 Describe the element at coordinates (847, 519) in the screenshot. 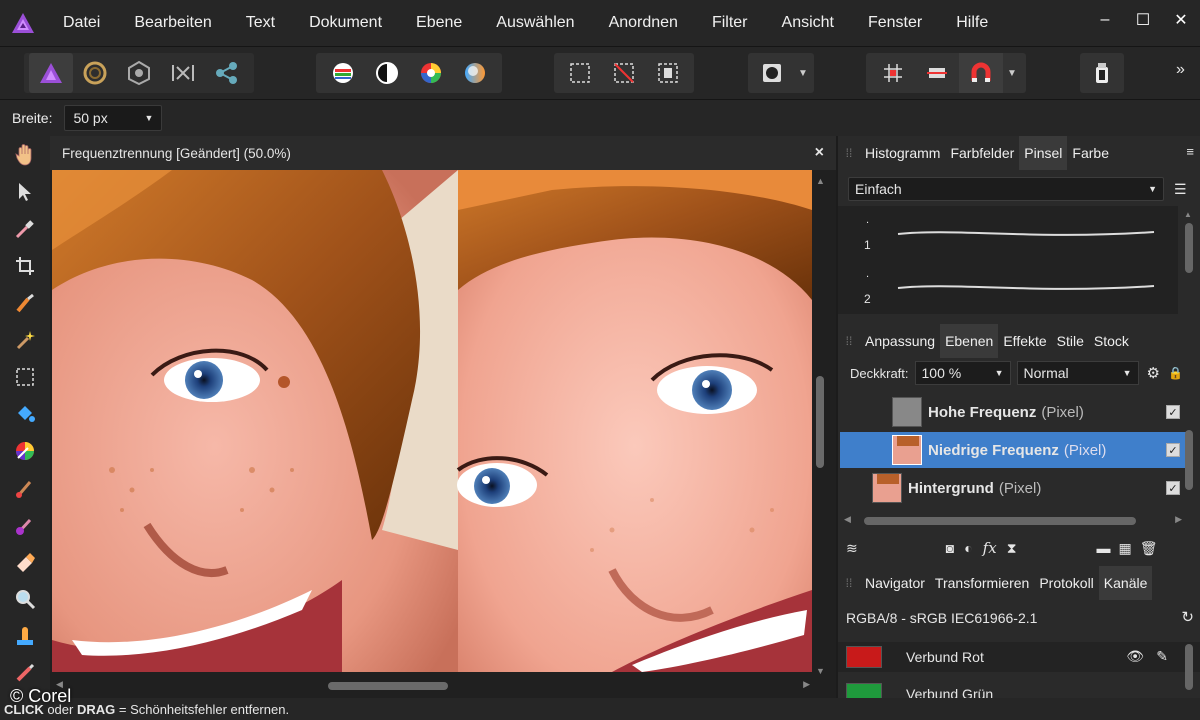

I see `scroll-left-icon: ◀` at that location.